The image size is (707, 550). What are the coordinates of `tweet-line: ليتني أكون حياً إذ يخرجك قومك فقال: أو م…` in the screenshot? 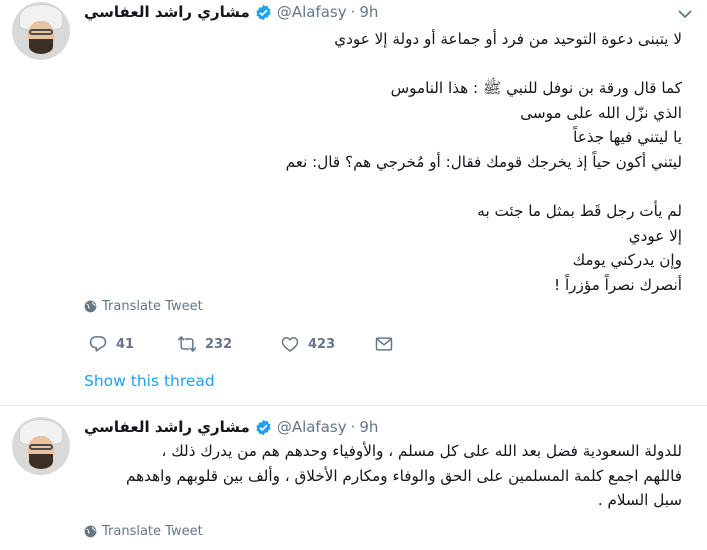 It's located at (483, 161).